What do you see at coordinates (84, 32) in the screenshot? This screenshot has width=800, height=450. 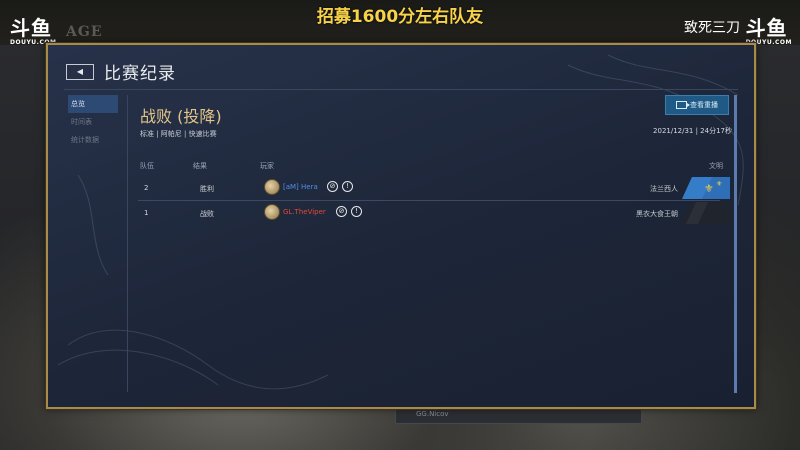 I see `game-logo-text: AGE` at bounding box center [84, 32].